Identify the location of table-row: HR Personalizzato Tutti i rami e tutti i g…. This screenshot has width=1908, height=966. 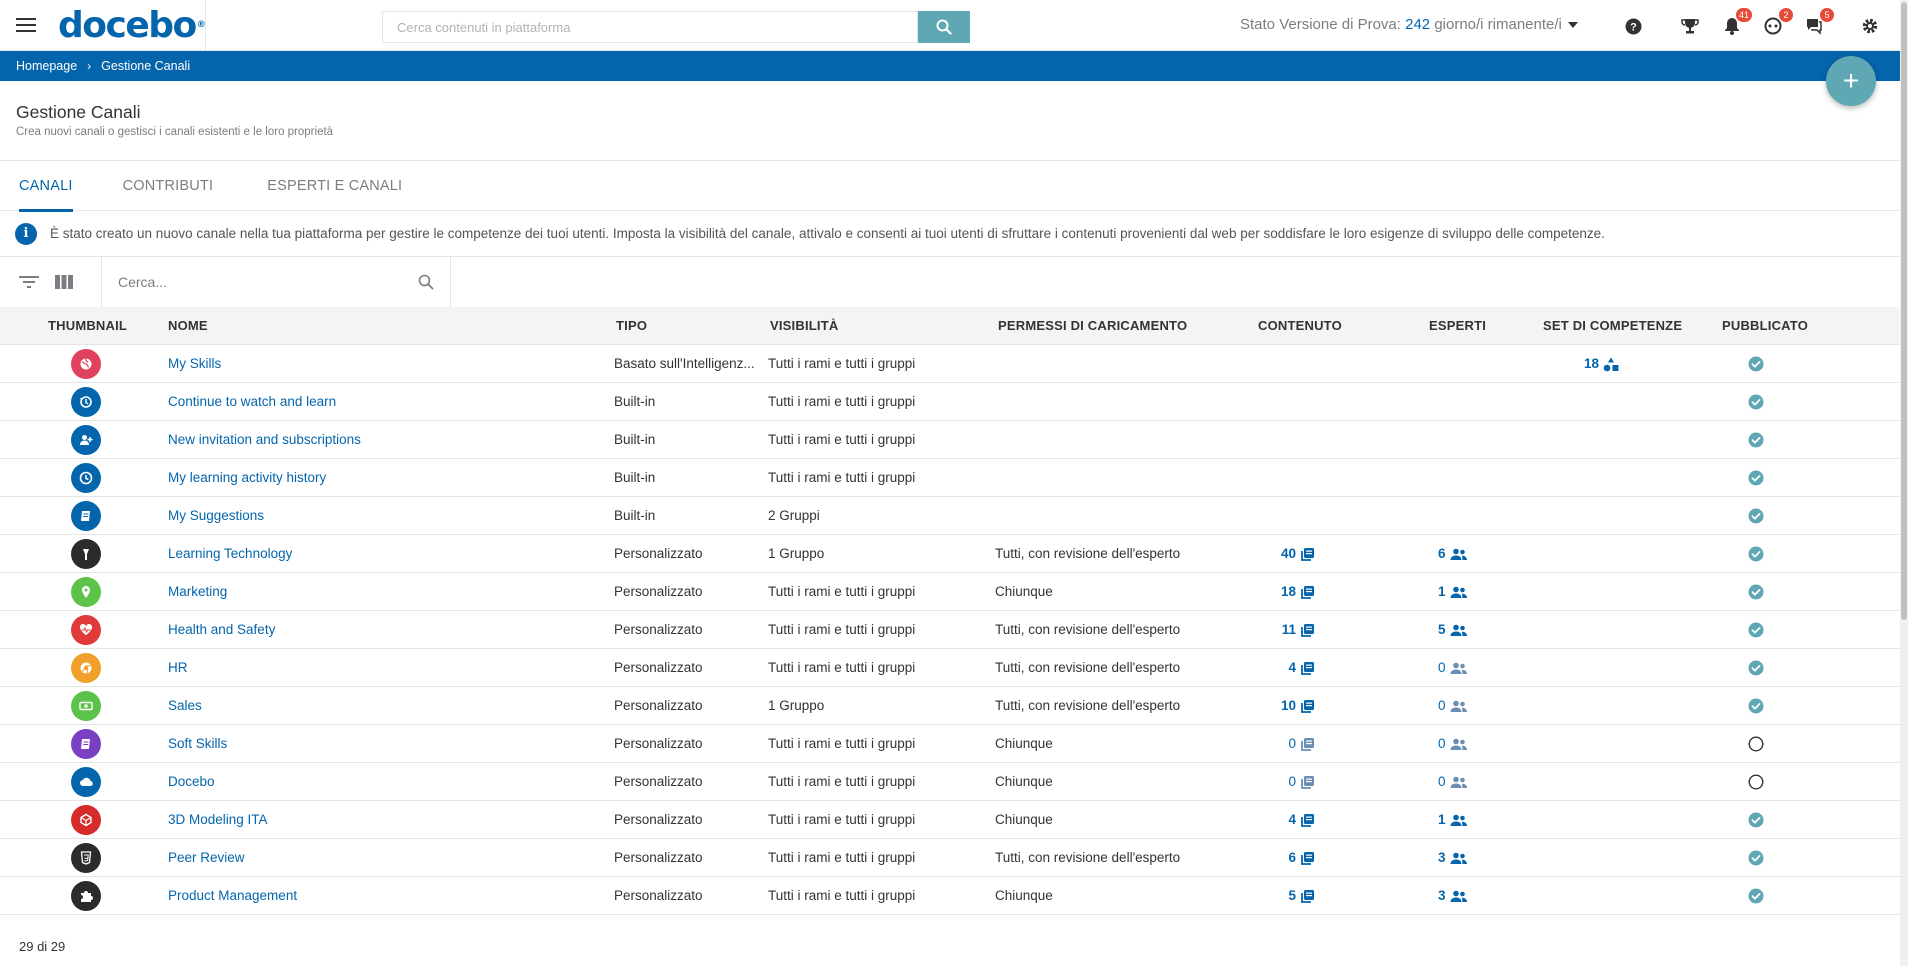
(950, 668).